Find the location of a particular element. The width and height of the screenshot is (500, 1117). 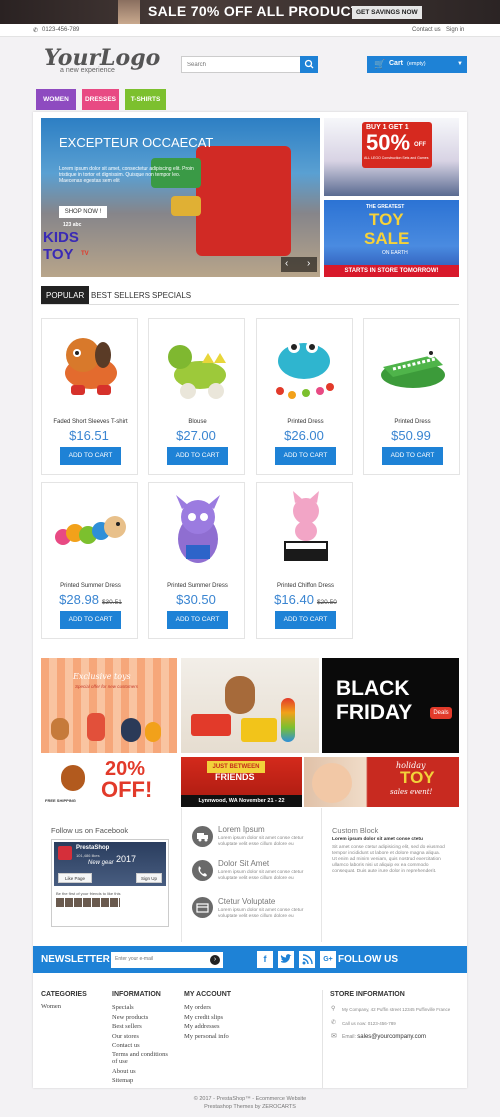

twenty-off-banner: 20% OFF! FREE SHIPPING is located at coordinates (109, 782).